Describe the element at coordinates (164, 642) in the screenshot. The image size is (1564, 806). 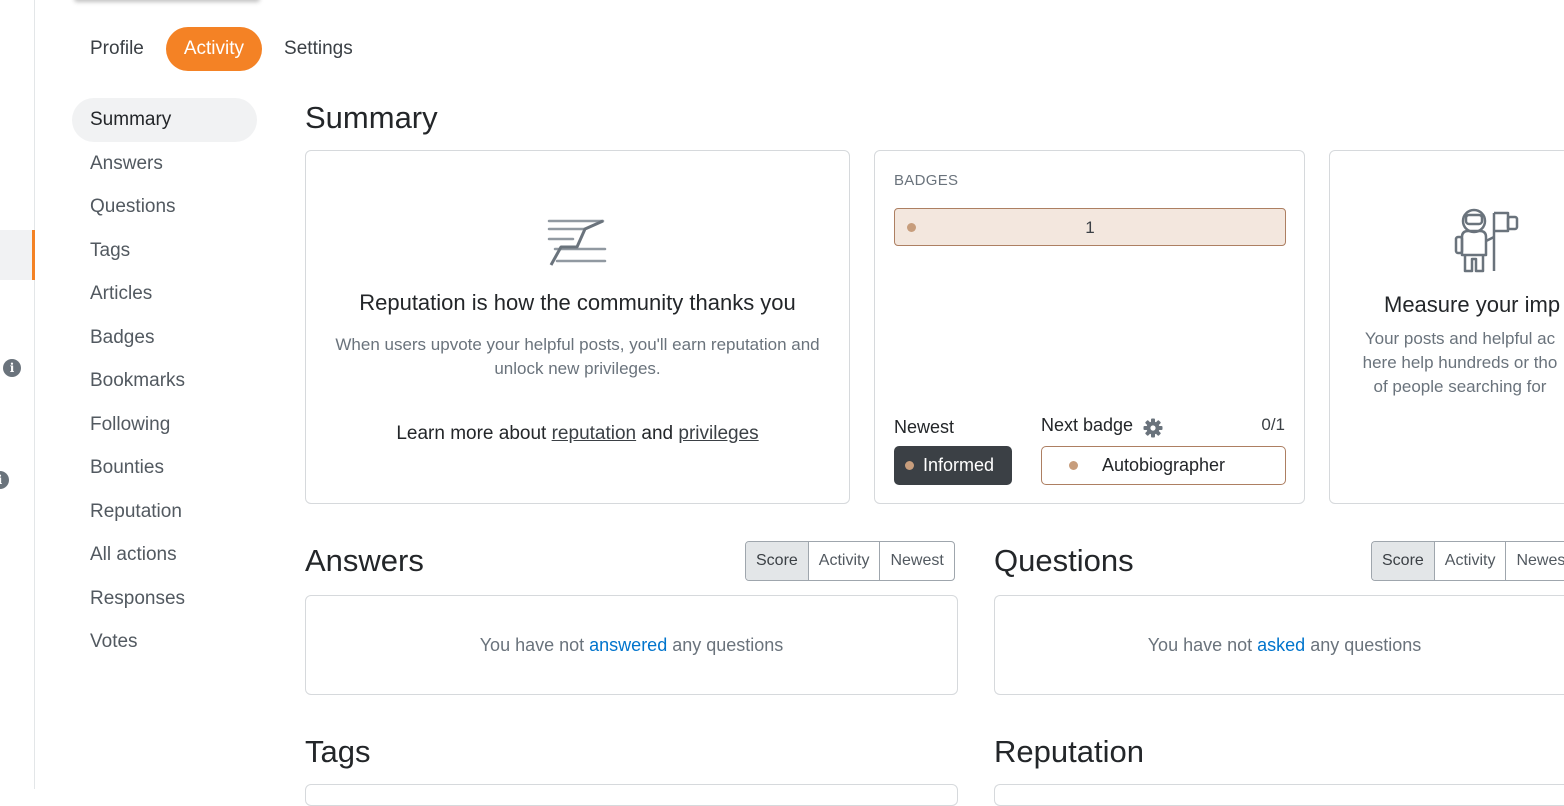
I see `side-nav-votes: Votes` at that location.